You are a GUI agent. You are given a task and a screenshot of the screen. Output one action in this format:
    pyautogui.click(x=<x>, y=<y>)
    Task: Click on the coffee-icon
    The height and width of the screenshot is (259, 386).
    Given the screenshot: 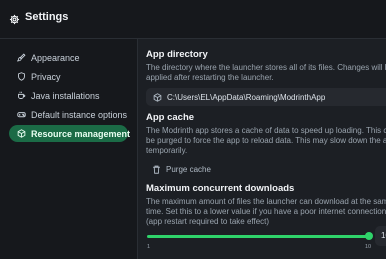 What is the action you would take?
    pyautogui.click(x=21, y=95)
    